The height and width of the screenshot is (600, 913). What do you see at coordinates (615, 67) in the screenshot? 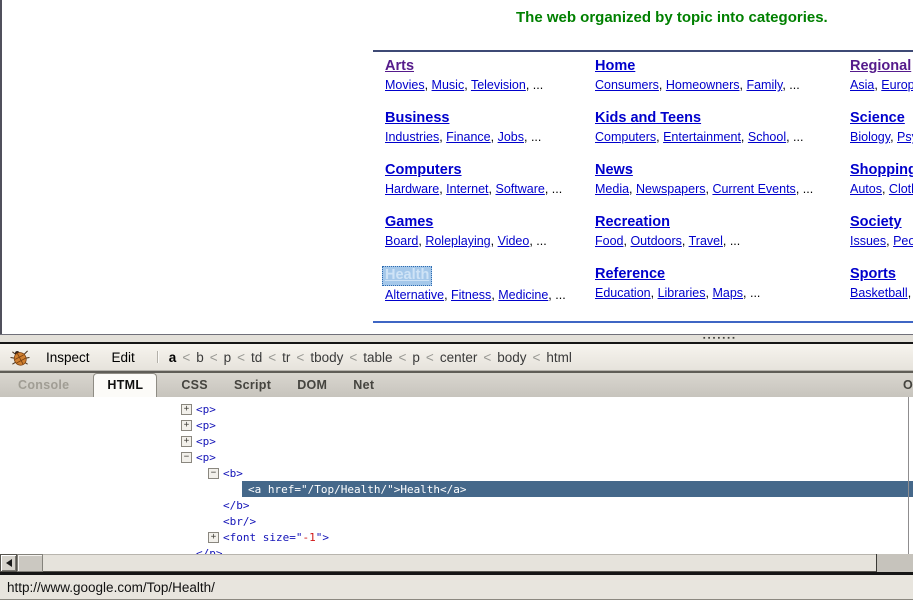
I see `category-link-home: Home` at bounding box center [615, 67].